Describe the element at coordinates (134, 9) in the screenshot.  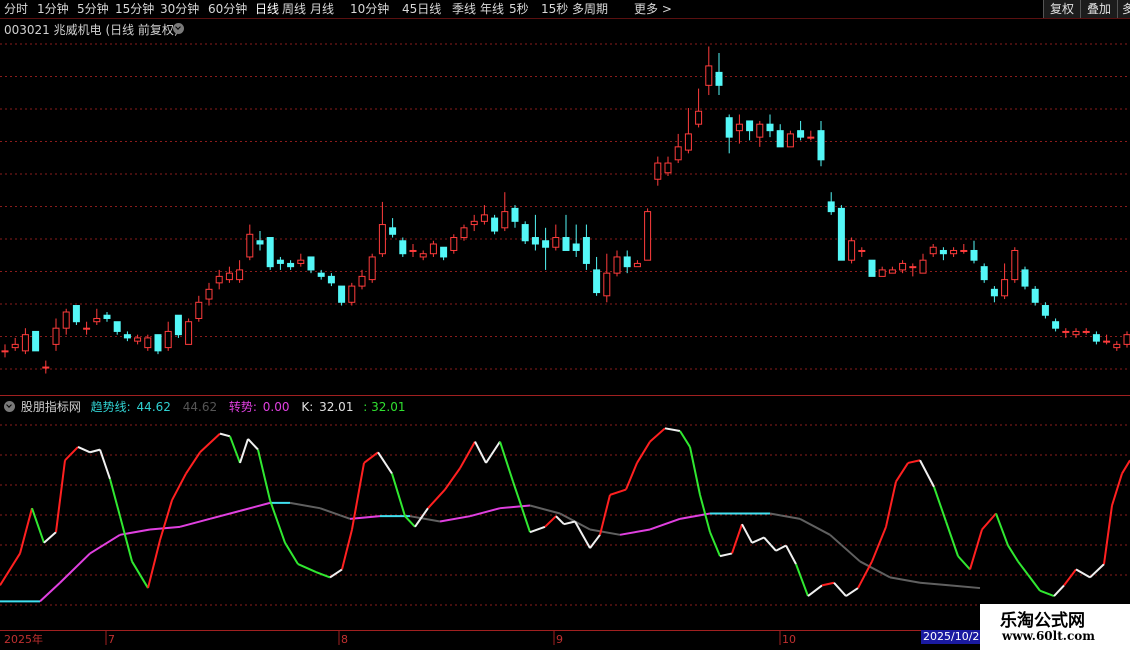
I see `period-tab-3: 15分钟` at that location.